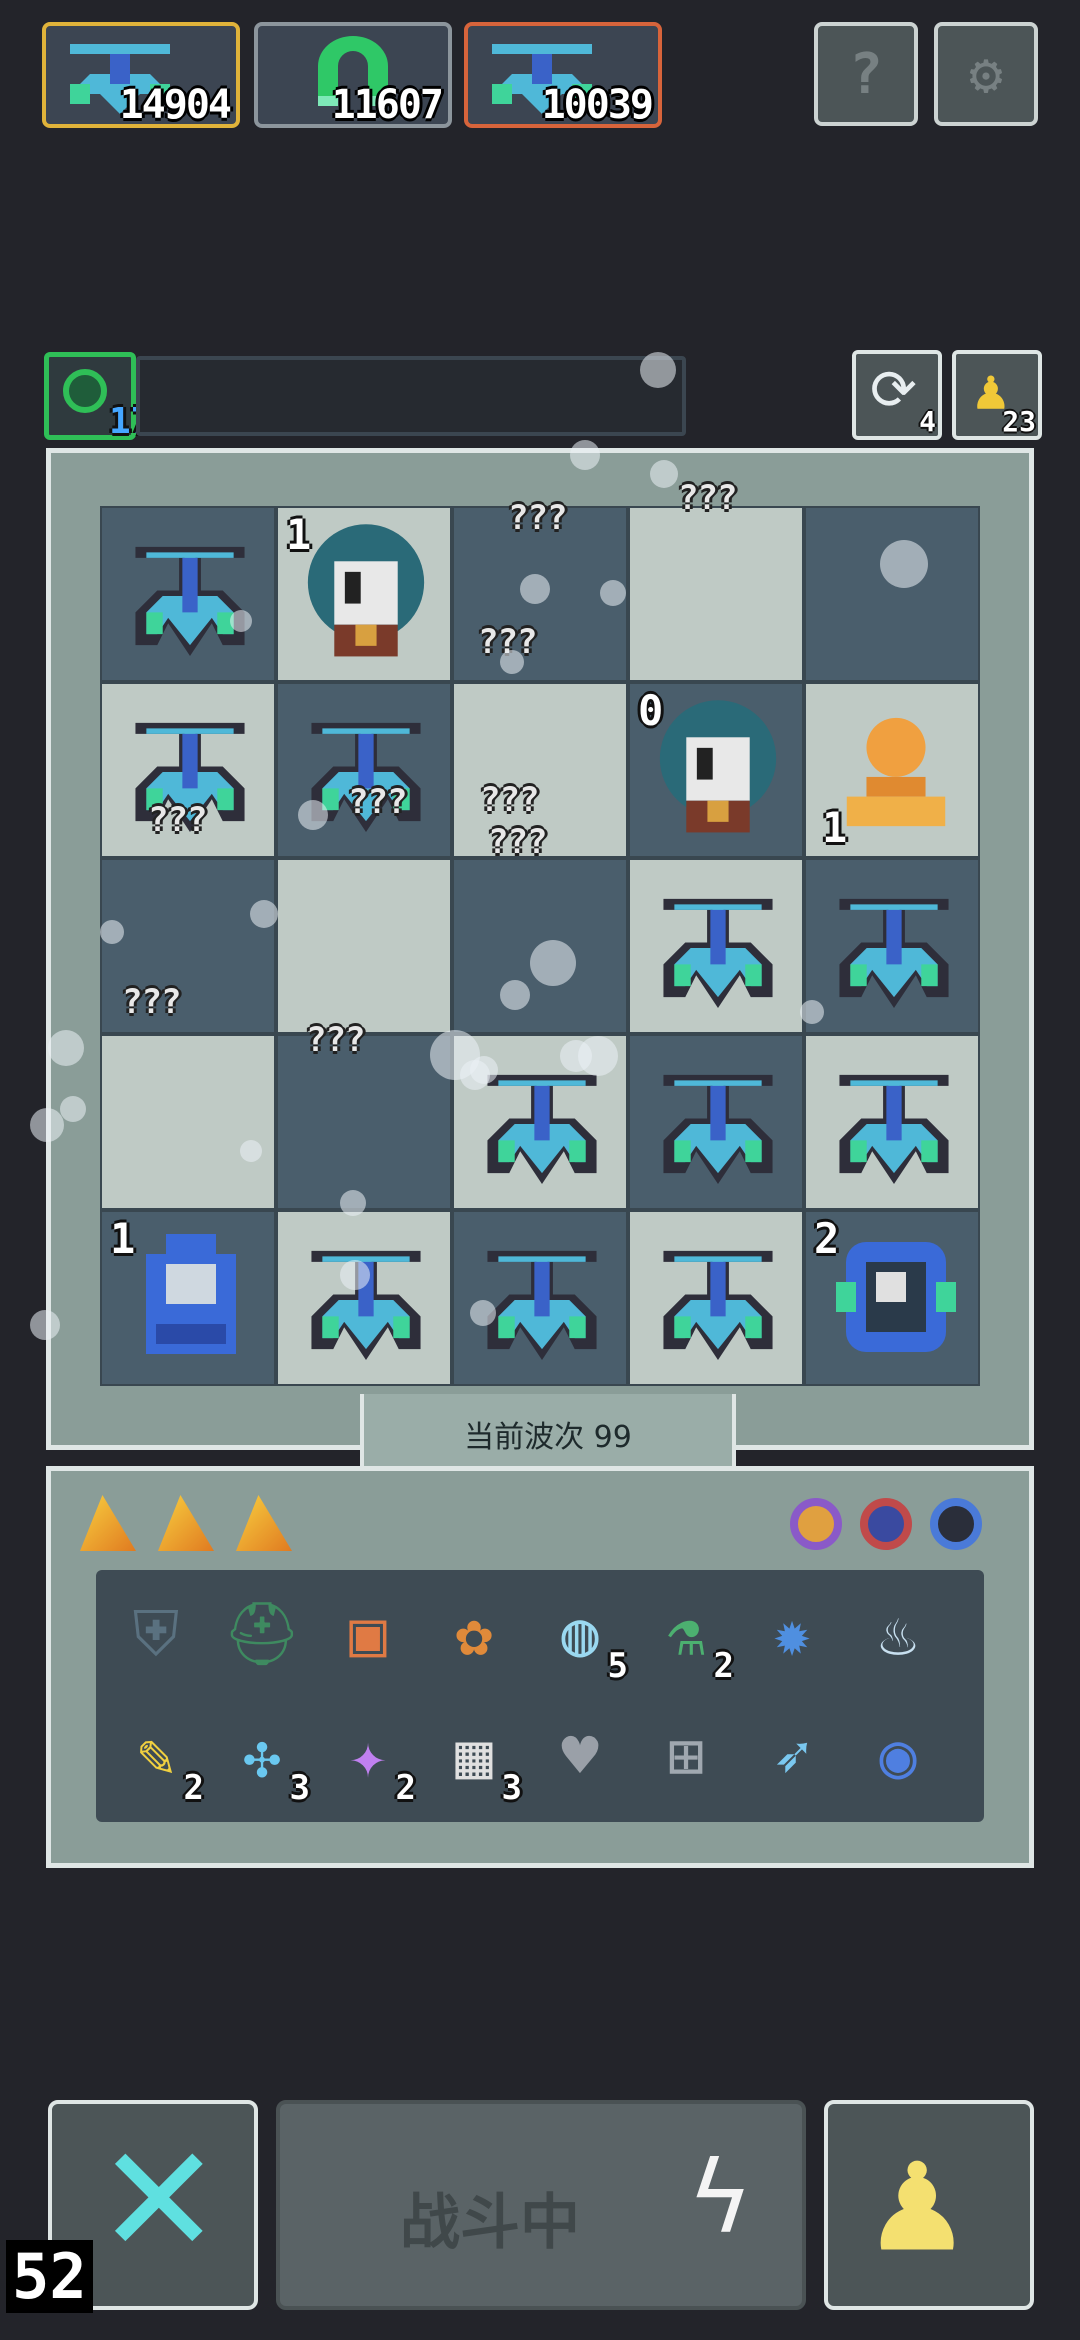  Describe the element at coordinates (896, 1297) in the screenshot. I see `portal-icon` at that location.